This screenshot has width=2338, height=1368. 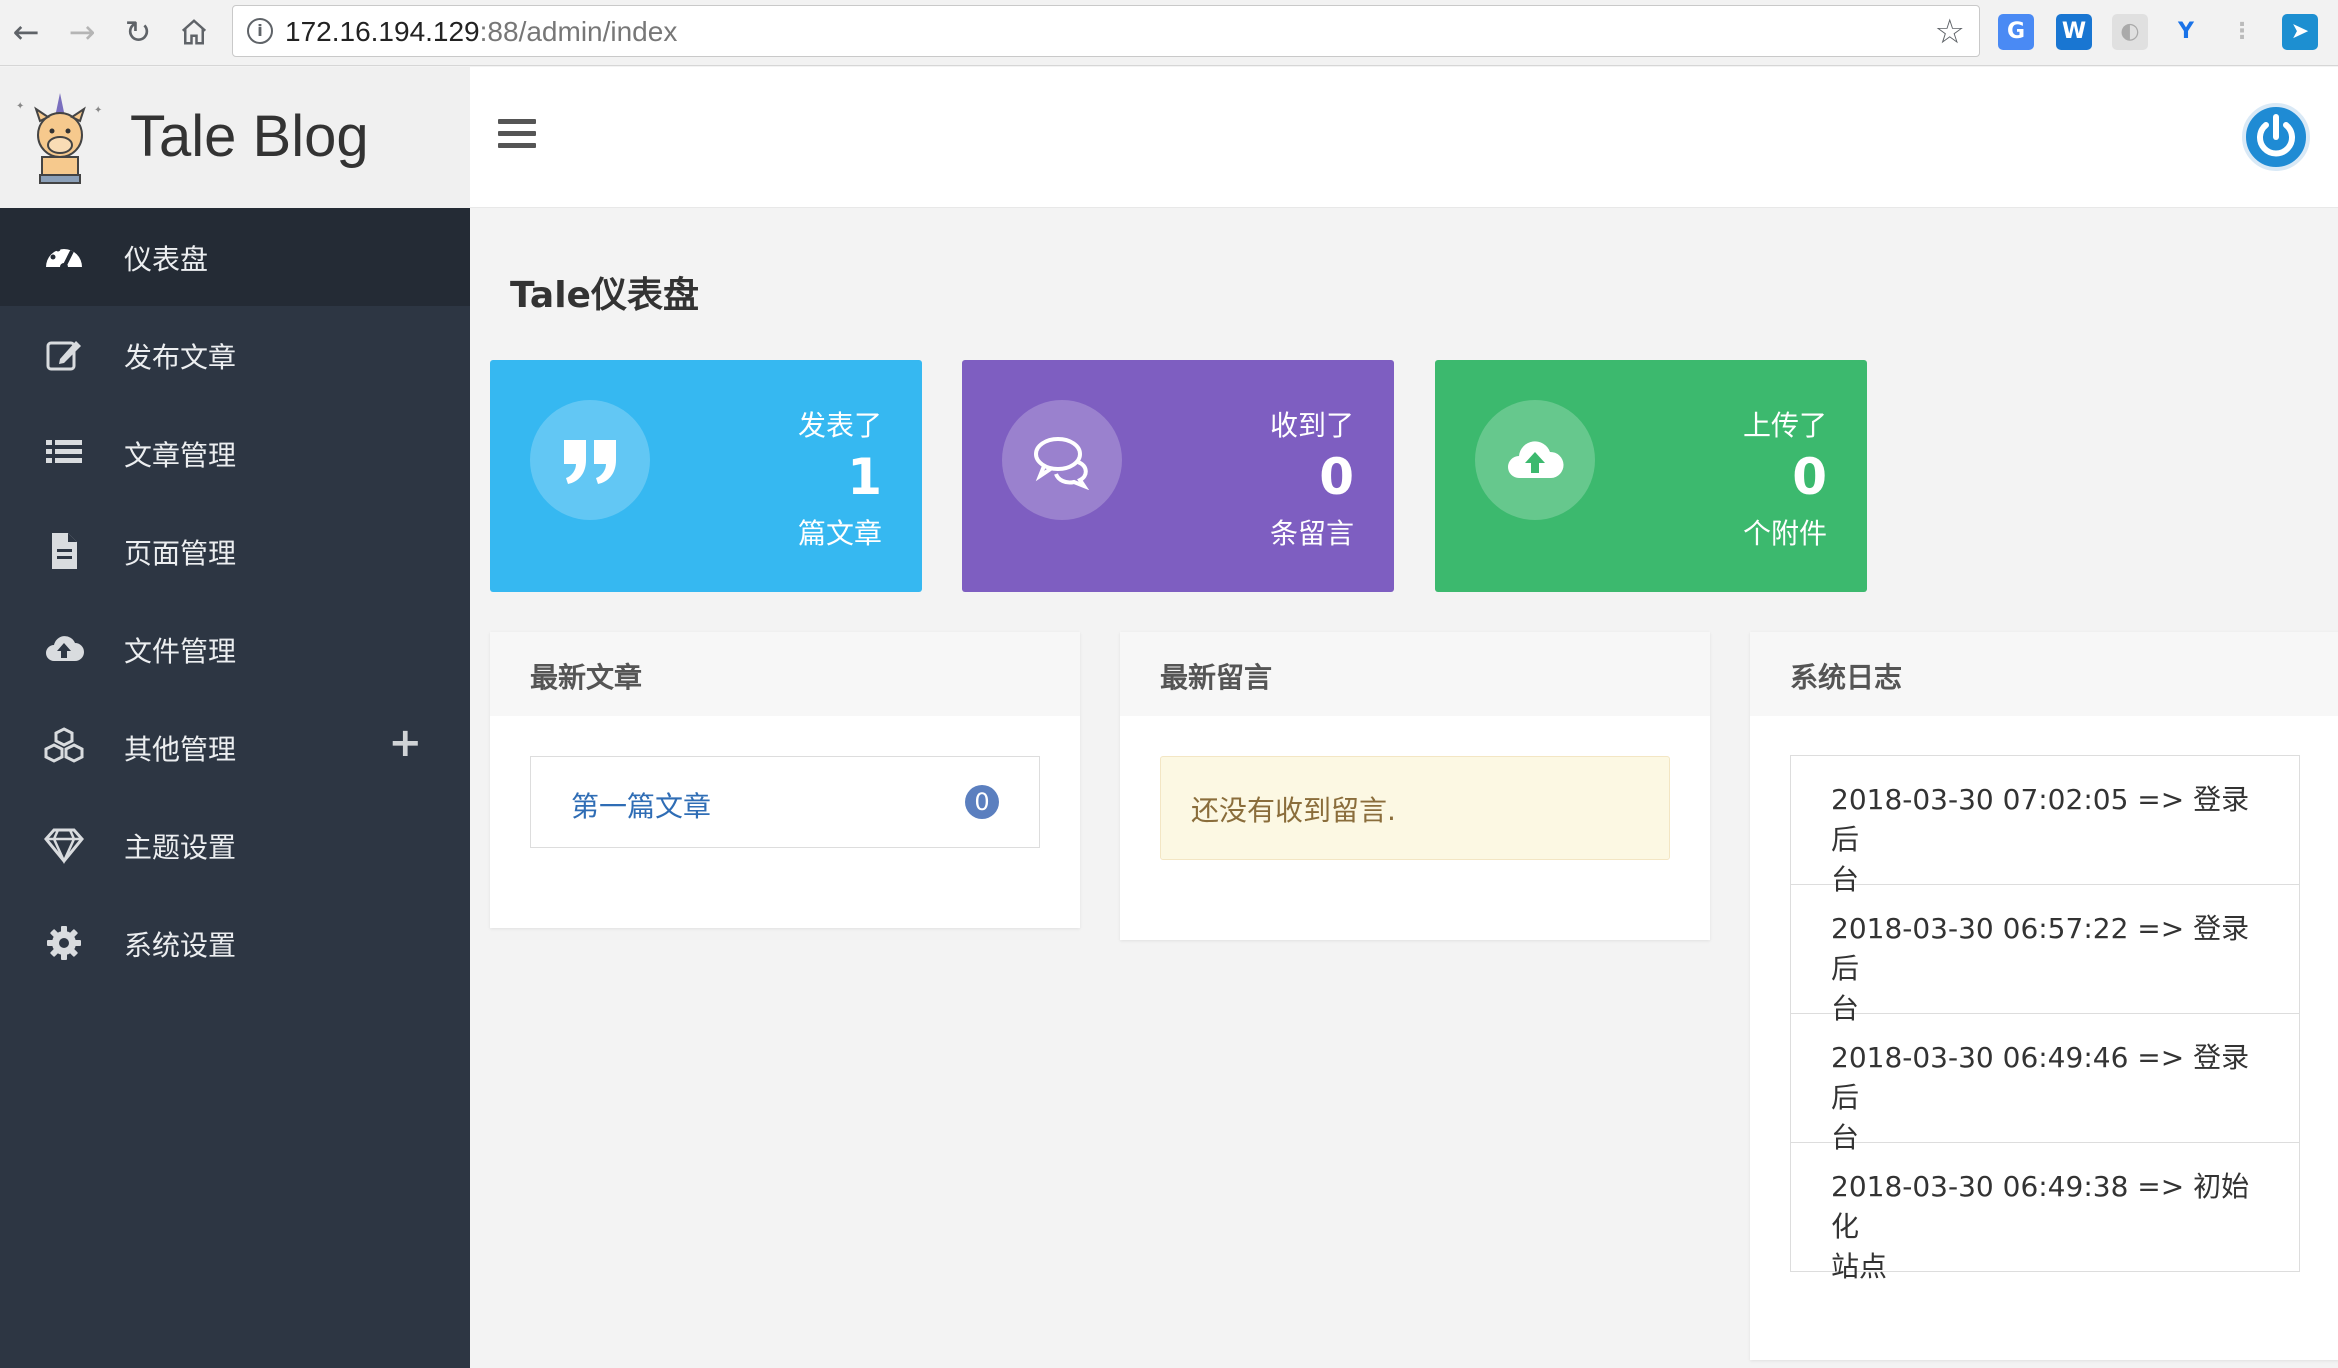 I want to click on dashboard-icon, so click(x=64, y=257).